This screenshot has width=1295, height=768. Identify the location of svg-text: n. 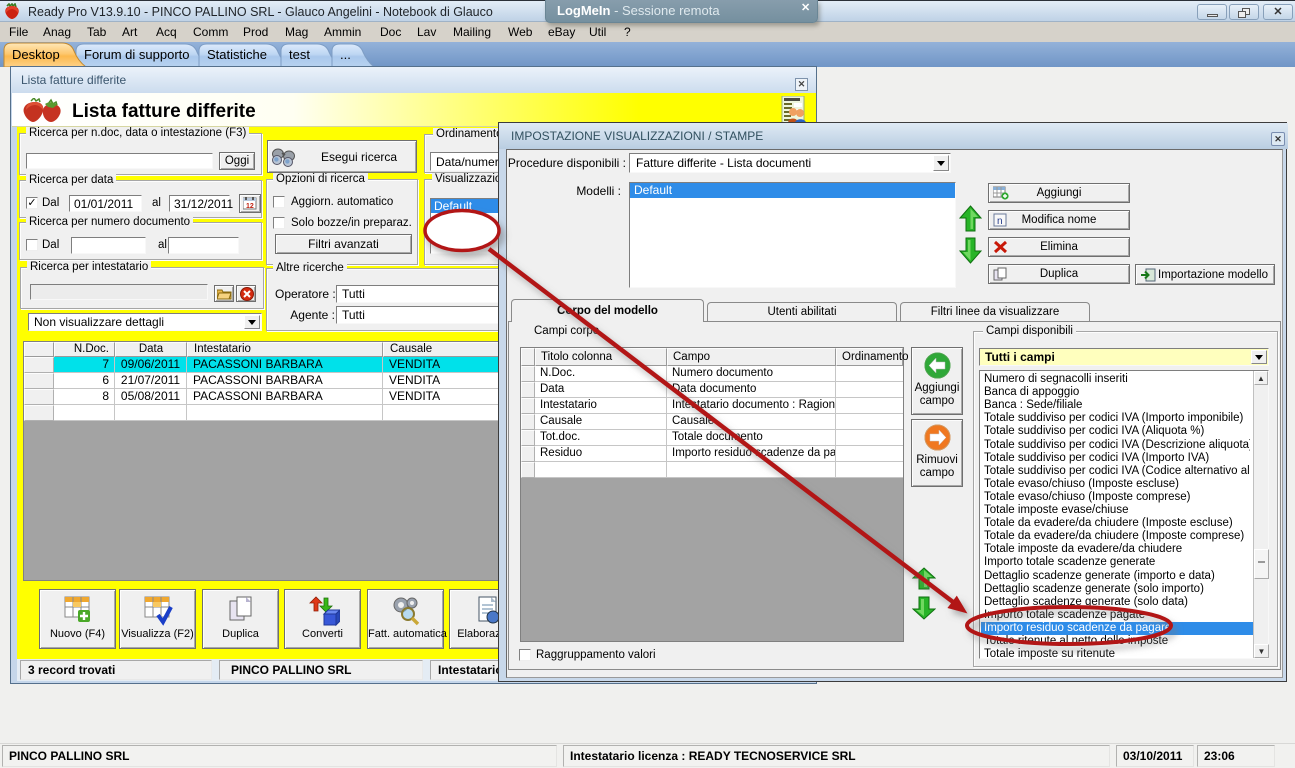
(1000, 221).